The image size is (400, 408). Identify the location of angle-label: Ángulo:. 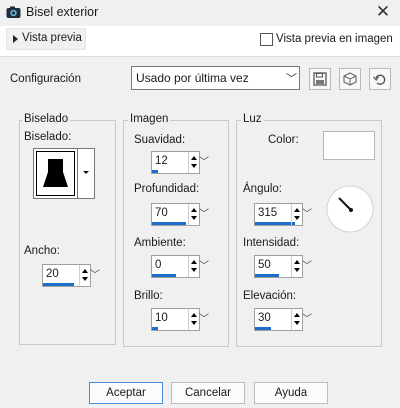
(263, 189).